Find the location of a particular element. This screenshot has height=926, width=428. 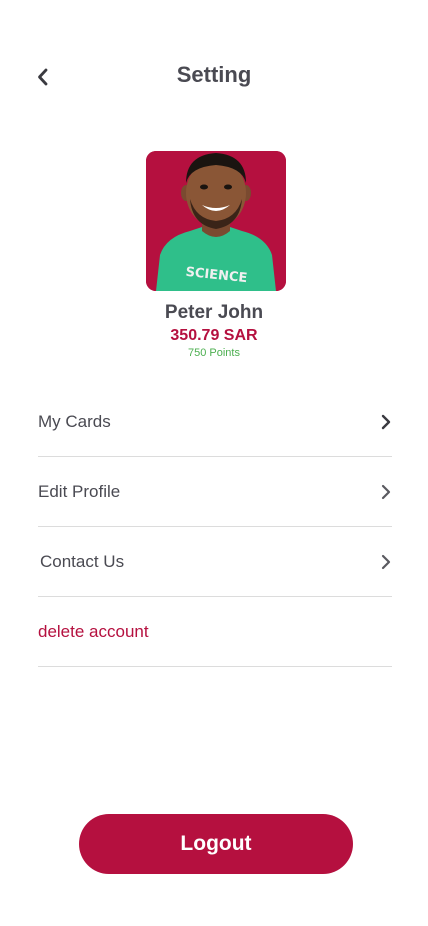

avatar: SCIENCE is located at coordinates (216, 221).